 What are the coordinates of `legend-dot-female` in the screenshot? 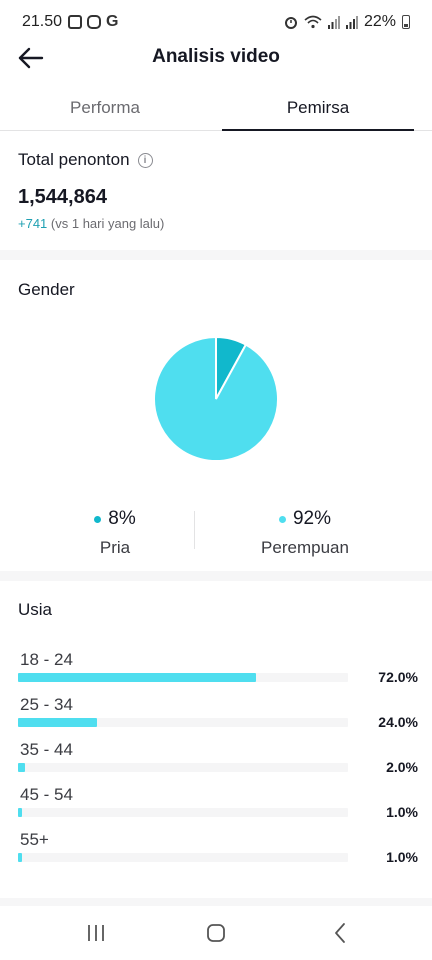 It's located at (282, 519).